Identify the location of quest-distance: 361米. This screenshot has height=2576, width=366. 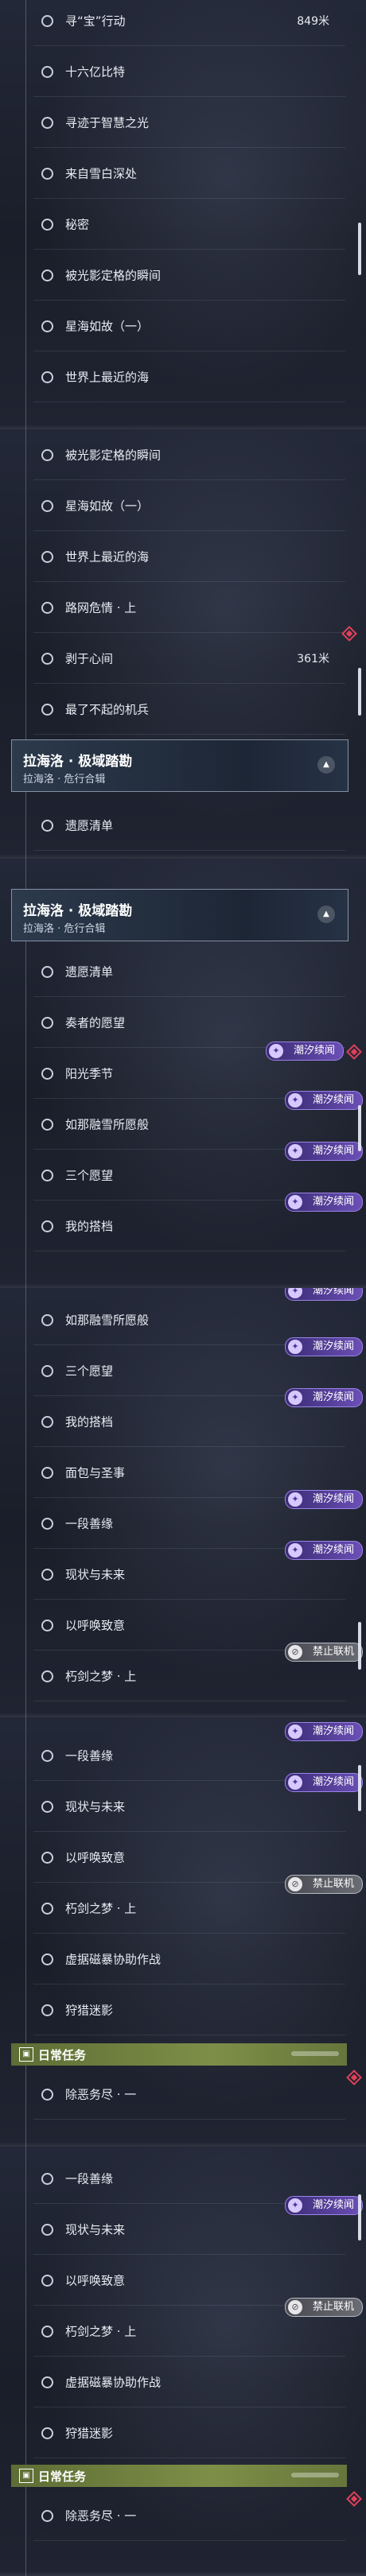
(313, 659).